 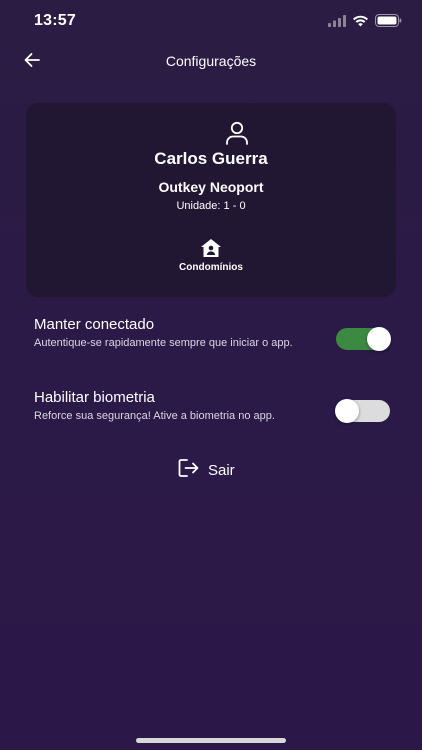 I want to click on condominiums-button: Condomínios, so click(x=211, y=258).